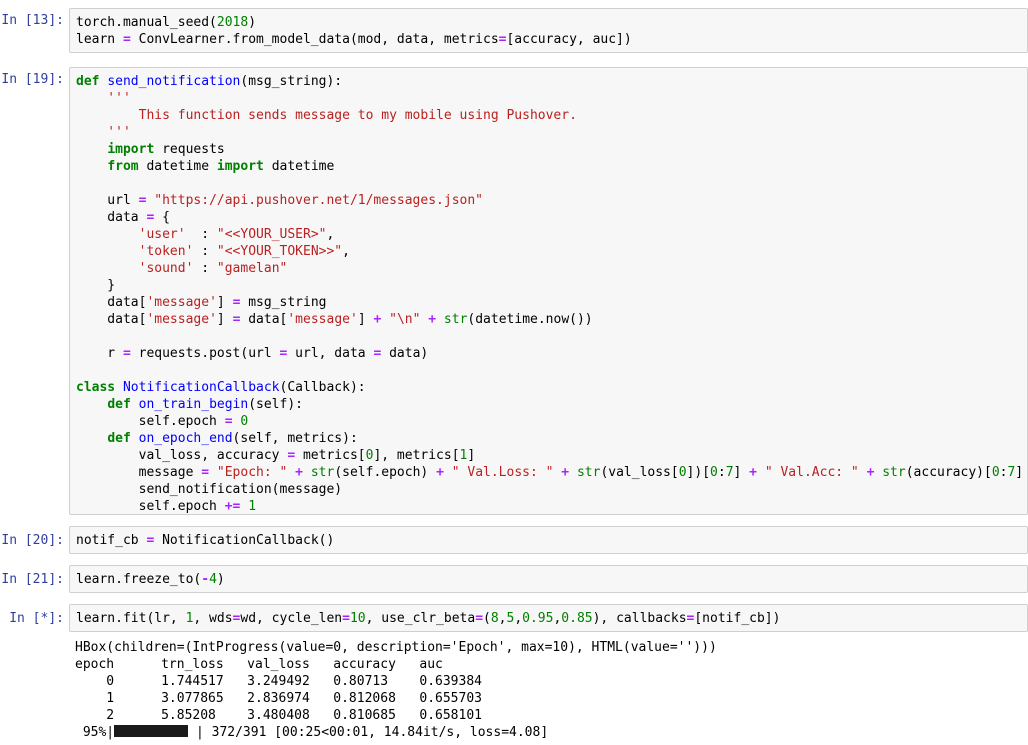 This screenshot has width=1028, height=745. I want to click on code-token: +, so click(565, 472).